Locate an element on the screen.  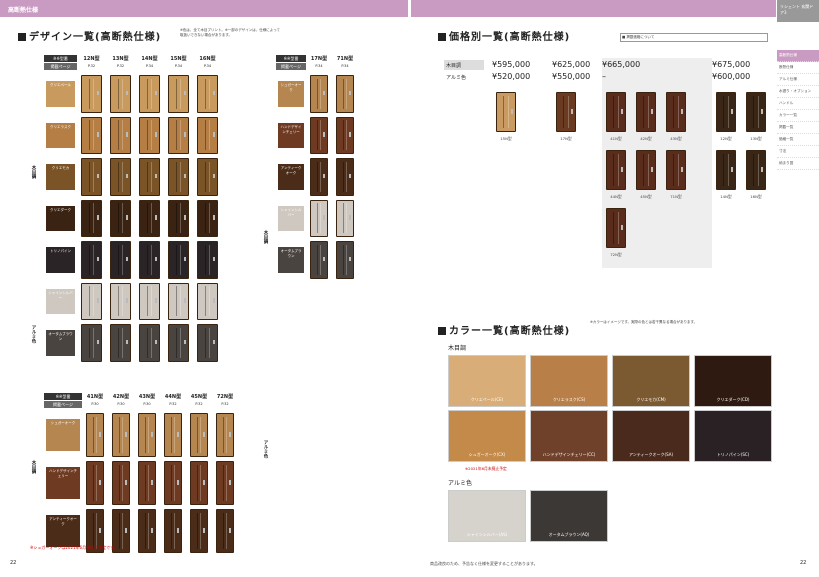
price-door-label: 44N型 is located at coordinates (616, 196).